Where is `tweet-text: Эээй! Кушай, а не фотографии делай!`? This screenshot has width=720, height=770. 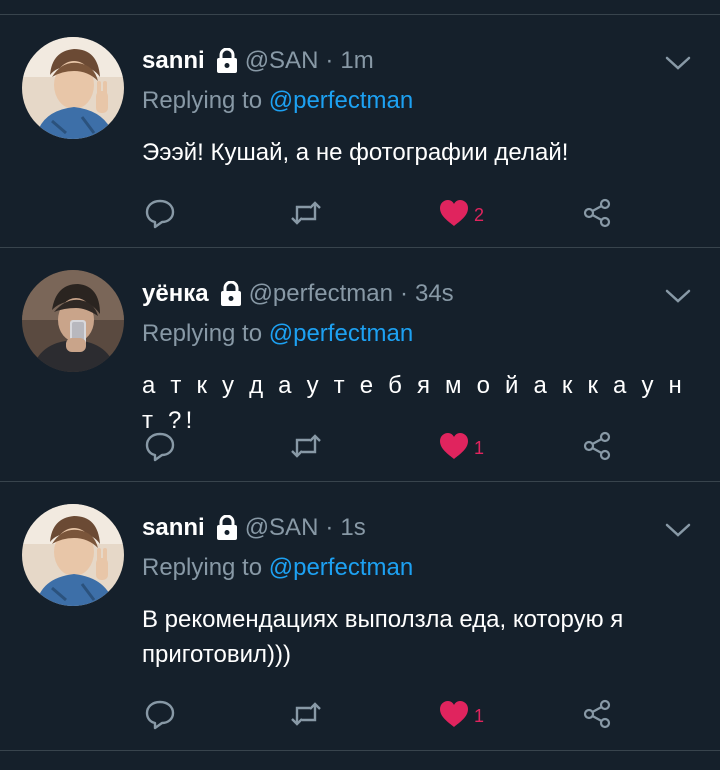 tweet-text: Эээй! Кушай, а не фотографии делай! is located at coordinates (355, 152).